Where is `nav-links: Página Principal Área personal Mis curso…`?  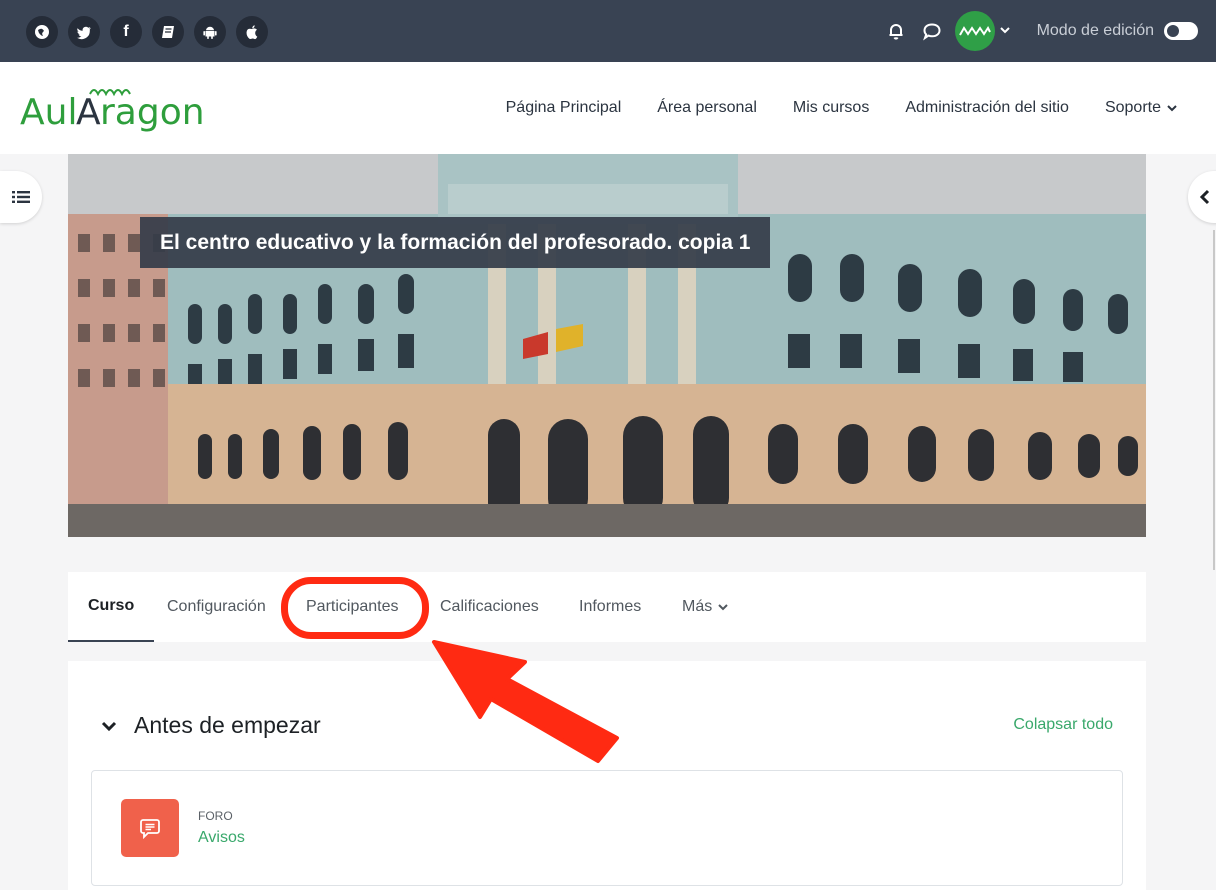
nav-links: Página Principal Área personal Mis curso… is located at coordinates (842, 108).